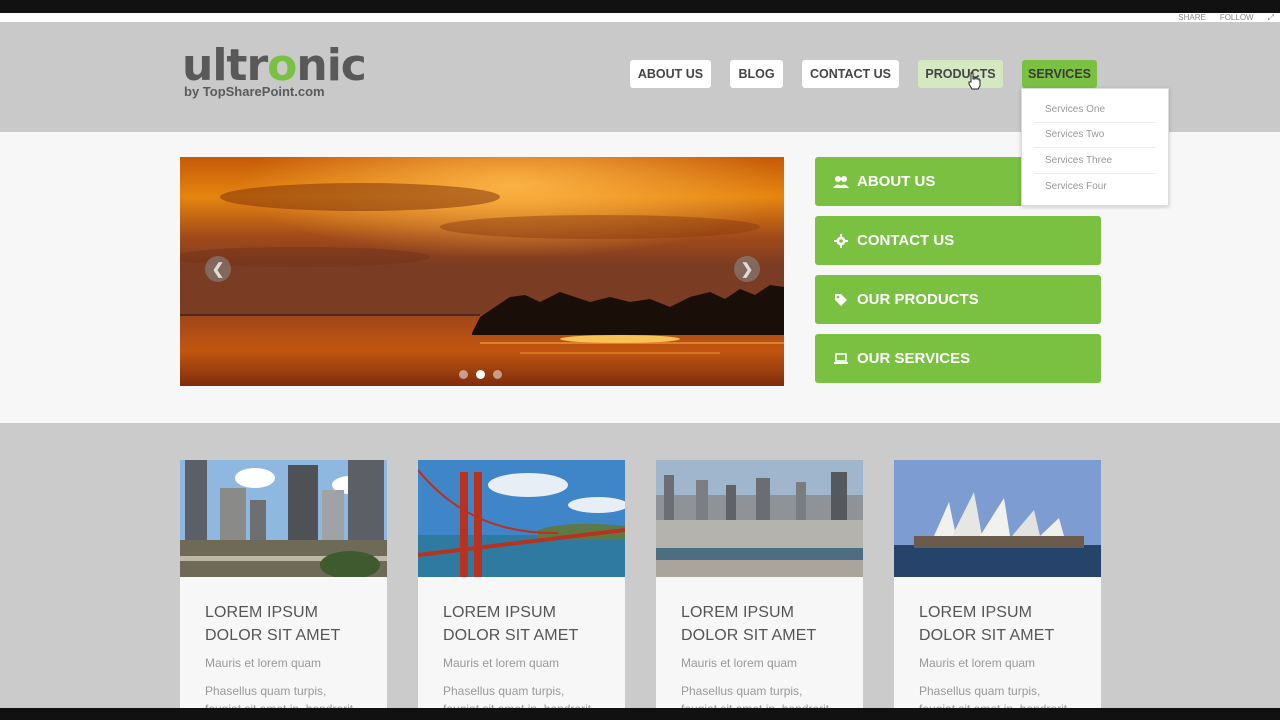 This screenshot has height=720, width=1280. Describe the element at coordinates (274, 65) in the screenshot. I see `logo-wordmark: ultronic` at that location.